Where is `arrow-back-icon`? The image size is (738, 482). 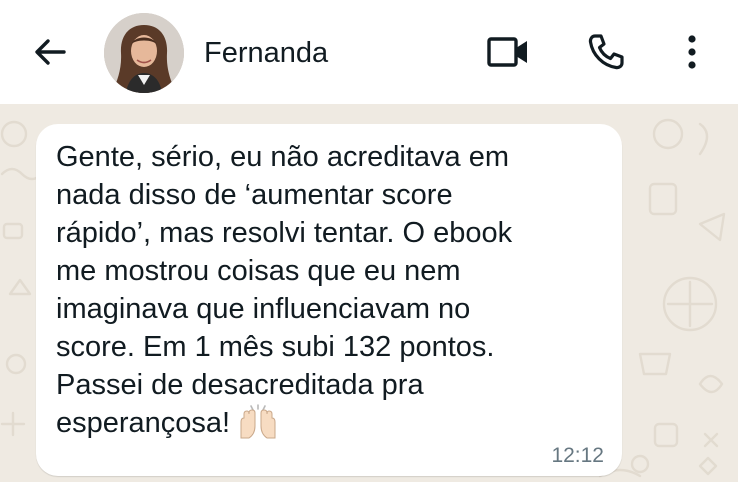
arrow-back-icon is located at coordinates (50, 52).